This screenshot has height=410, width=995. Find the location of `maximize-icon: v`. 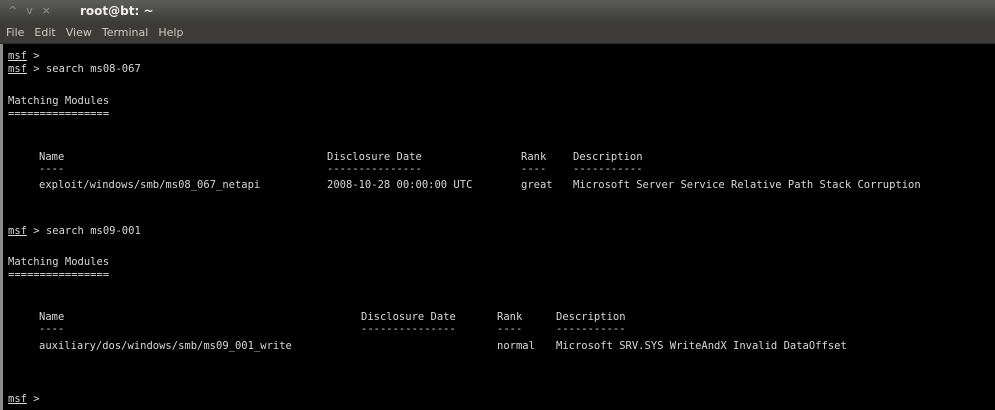

maximize-icon: v is located at coordinates (29, 11).